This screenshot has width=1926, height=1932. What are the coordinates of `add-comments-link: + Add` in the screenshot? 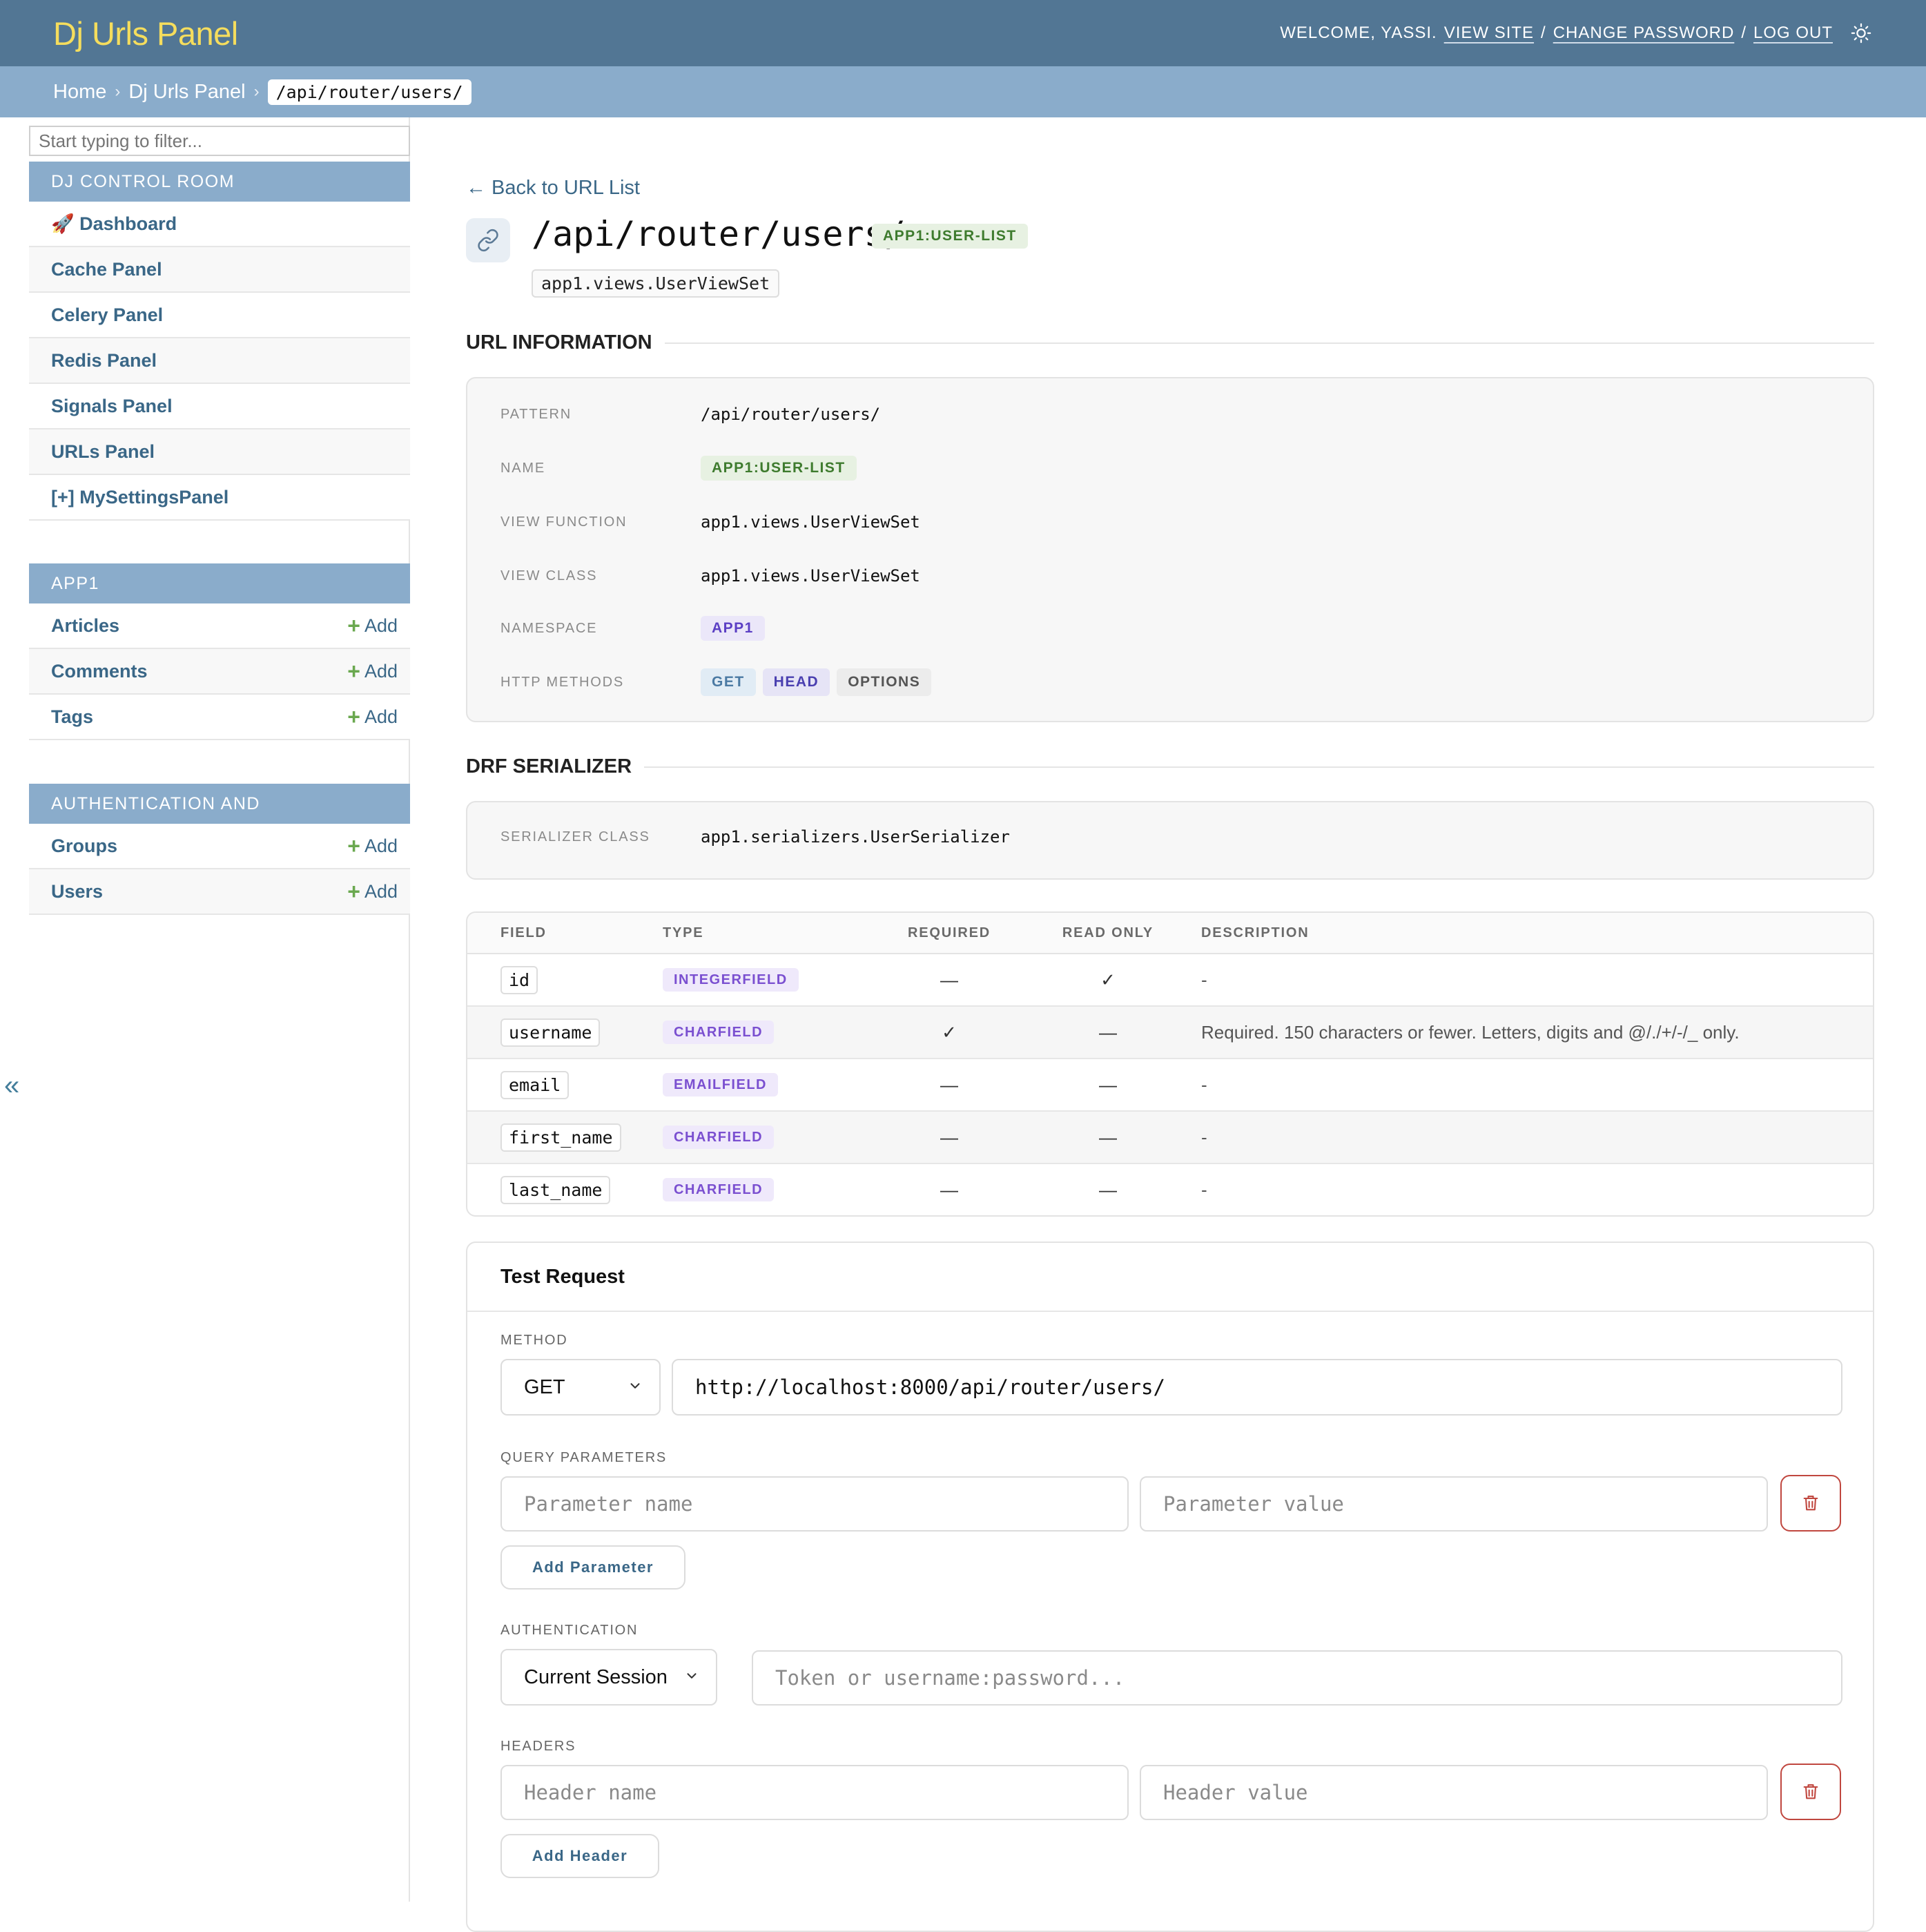 It's located at (372, 671).